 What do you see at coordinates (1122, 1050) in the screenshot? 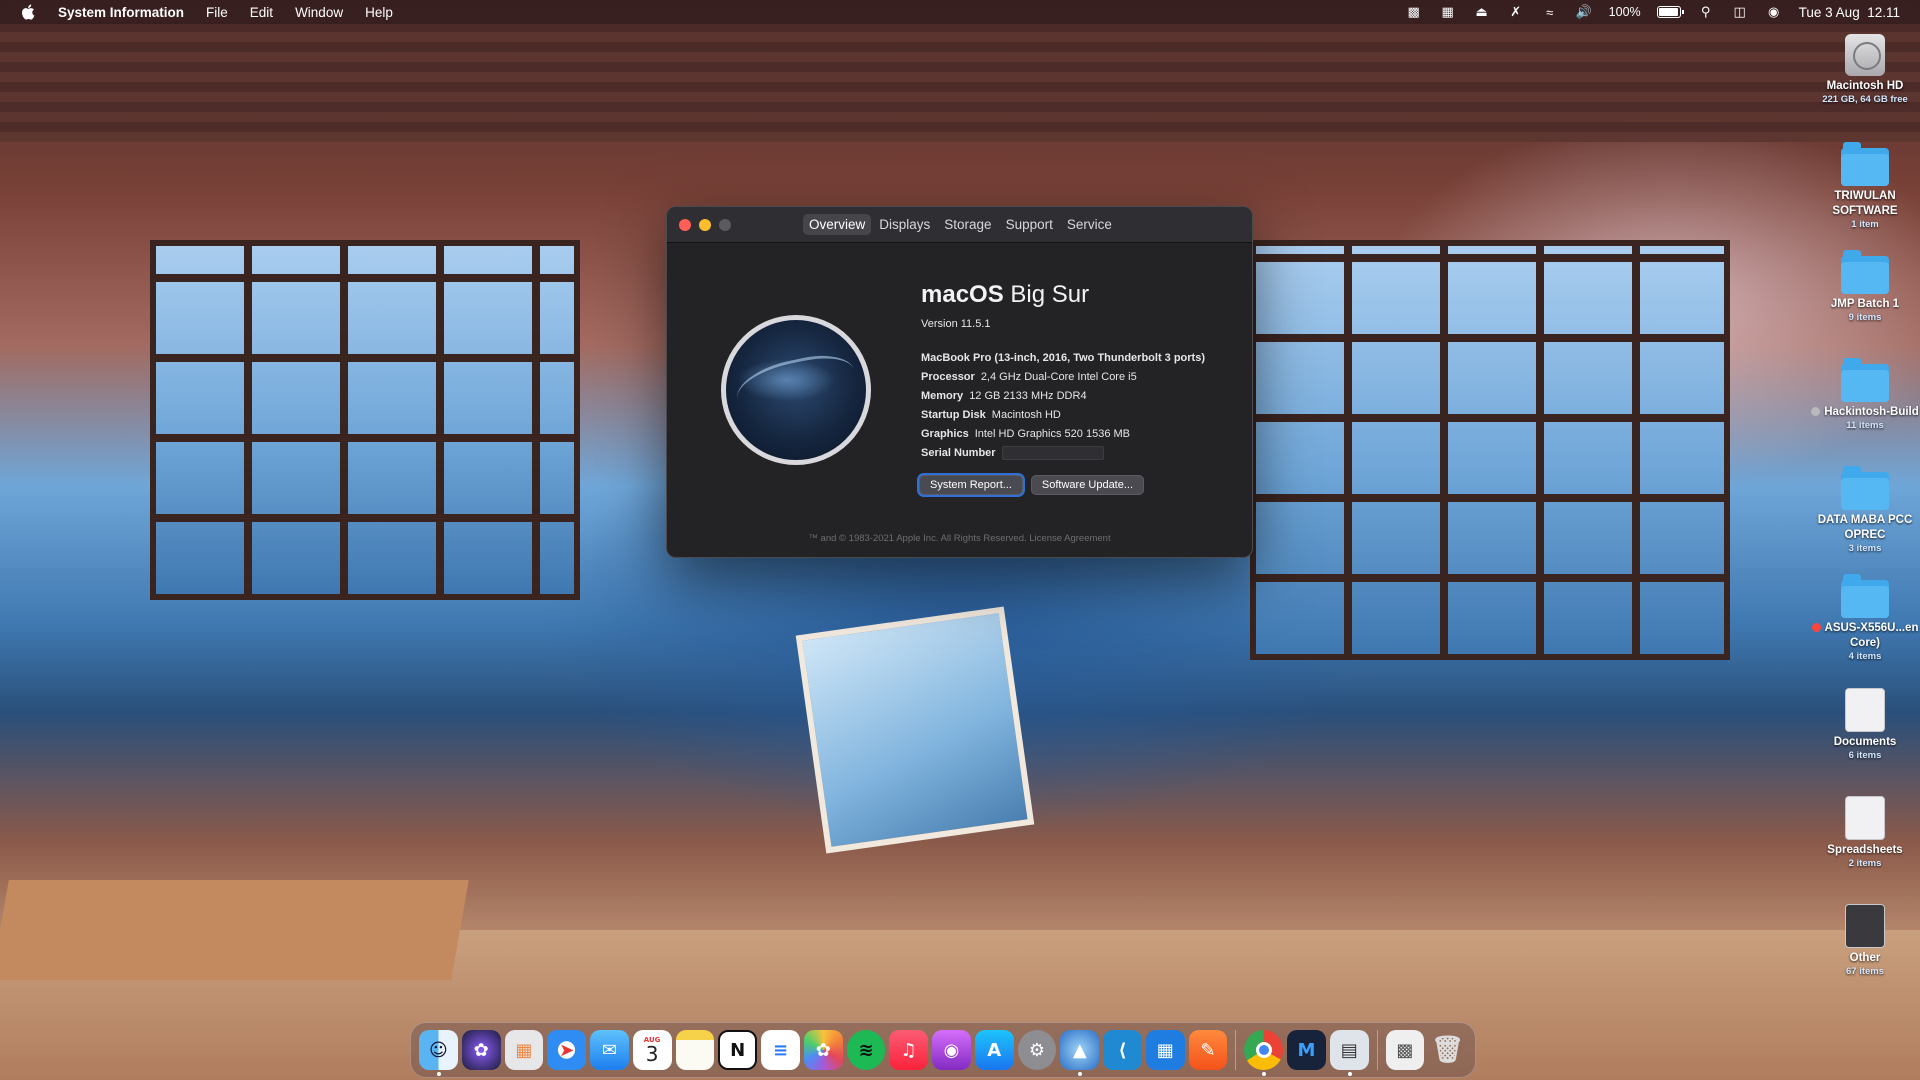
I see `vscode-icon: ⟨` at bounding box center [1122, 1050].